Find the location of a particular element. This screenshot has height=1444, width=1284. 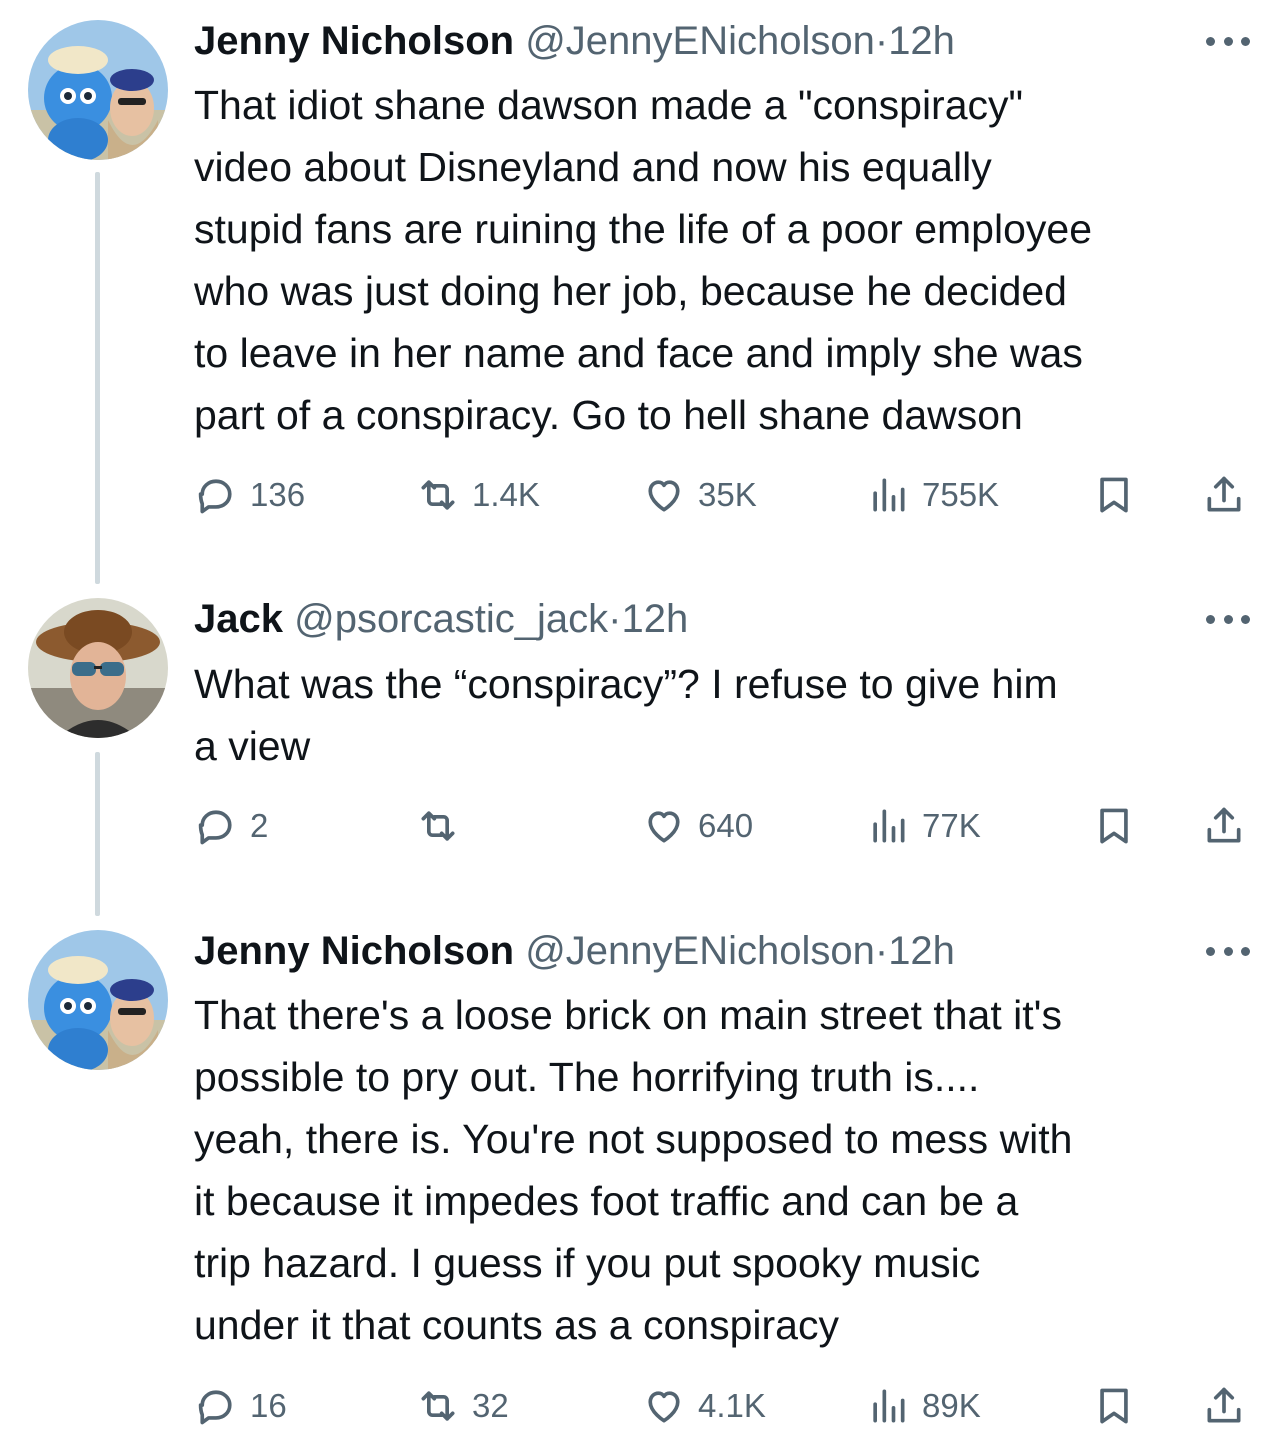

tweet-header: Jack @psorcastic_jack·12h is located at coordinates (722, 619).